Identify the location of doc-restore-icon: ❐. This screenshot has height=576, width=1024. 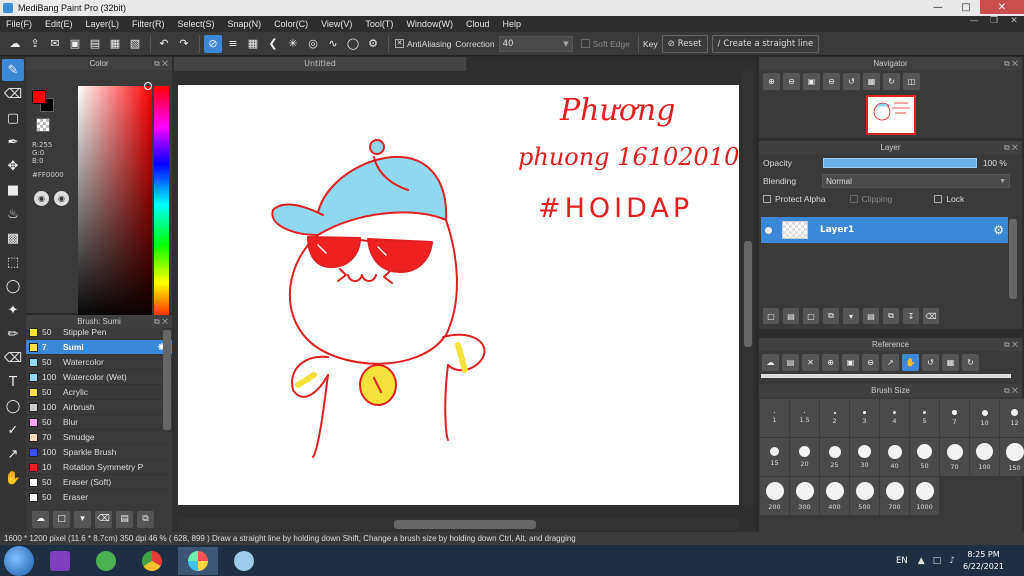
(994, 24).